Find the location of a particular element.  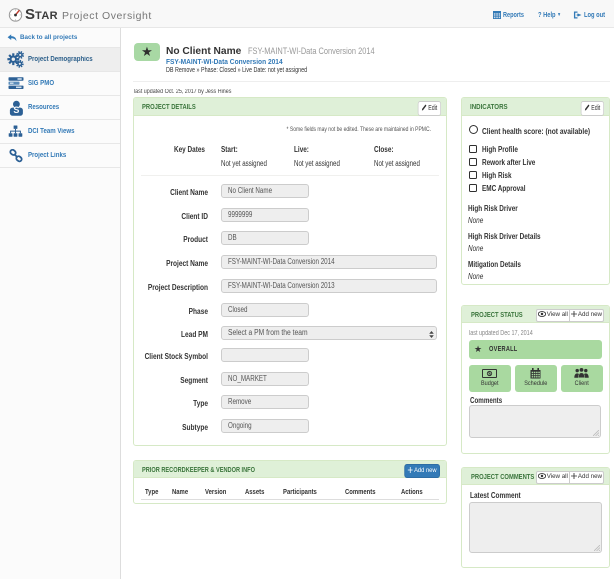

svg-text: S is located at coordinates (16, 110).